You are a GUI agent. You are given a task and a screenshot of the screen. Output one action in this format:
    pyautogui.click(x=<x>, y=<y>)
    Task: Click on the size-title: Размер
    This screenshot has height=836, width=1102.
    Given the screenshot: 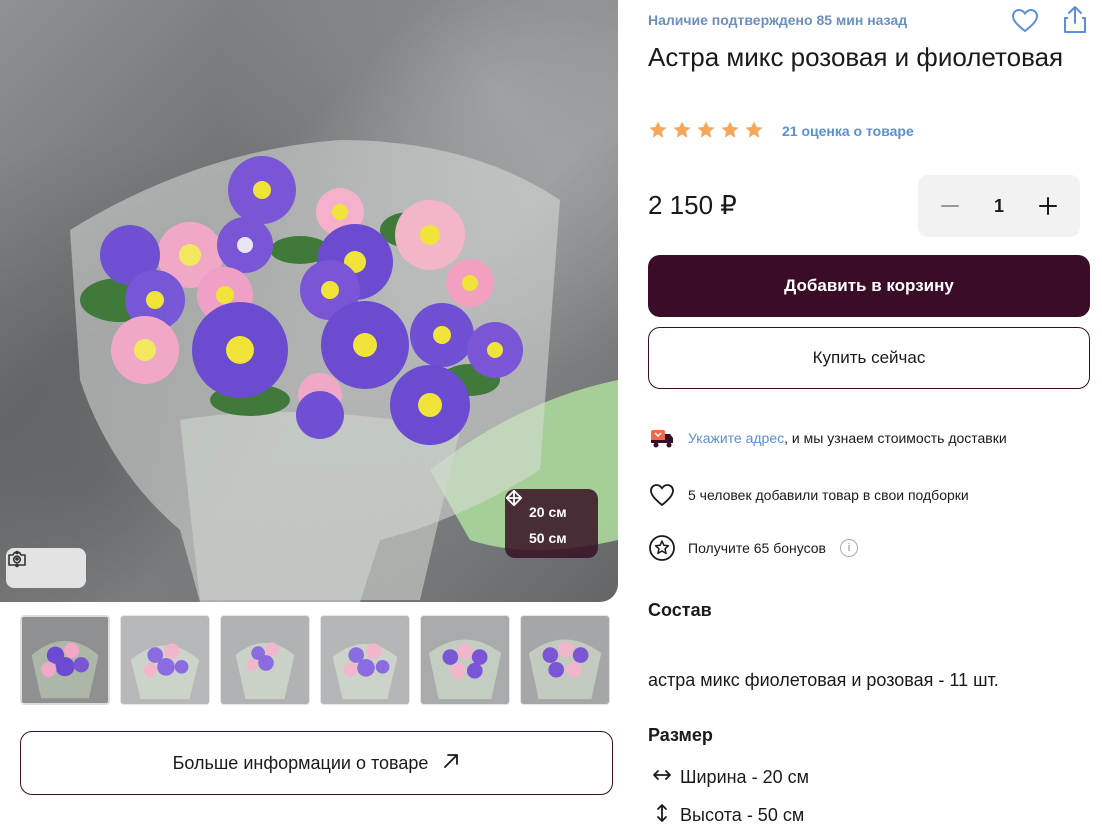 What is the action you would take?
    pyautogui.click(x=680, y=735)
    